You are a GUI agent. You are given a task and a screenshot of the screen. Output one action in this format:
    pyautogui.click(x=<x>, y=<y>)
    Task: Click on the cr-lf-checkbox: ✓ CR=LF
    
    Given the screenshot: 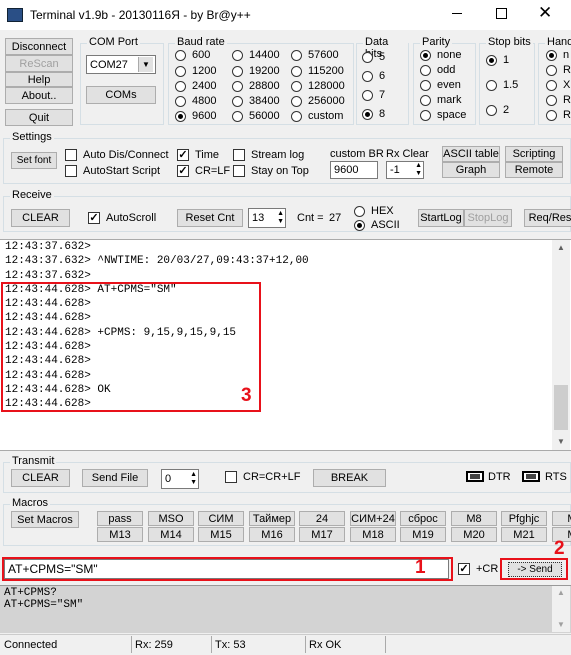 What is the action you would take?
    pyautogui.click(x=203, y=171)
    